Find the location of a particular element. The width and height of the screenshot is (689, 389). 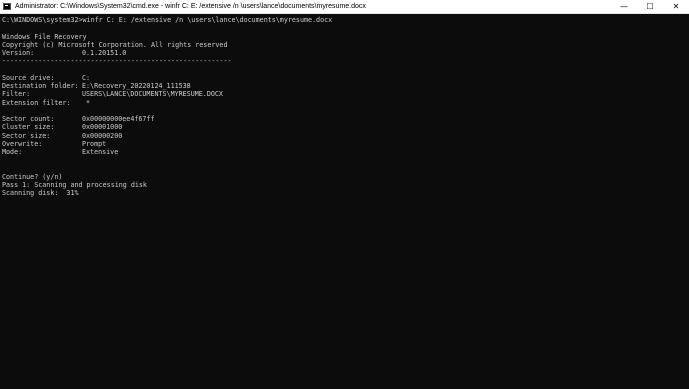

overwrite-row: Overwrite: Prompt is located at coordinates (340, 144).